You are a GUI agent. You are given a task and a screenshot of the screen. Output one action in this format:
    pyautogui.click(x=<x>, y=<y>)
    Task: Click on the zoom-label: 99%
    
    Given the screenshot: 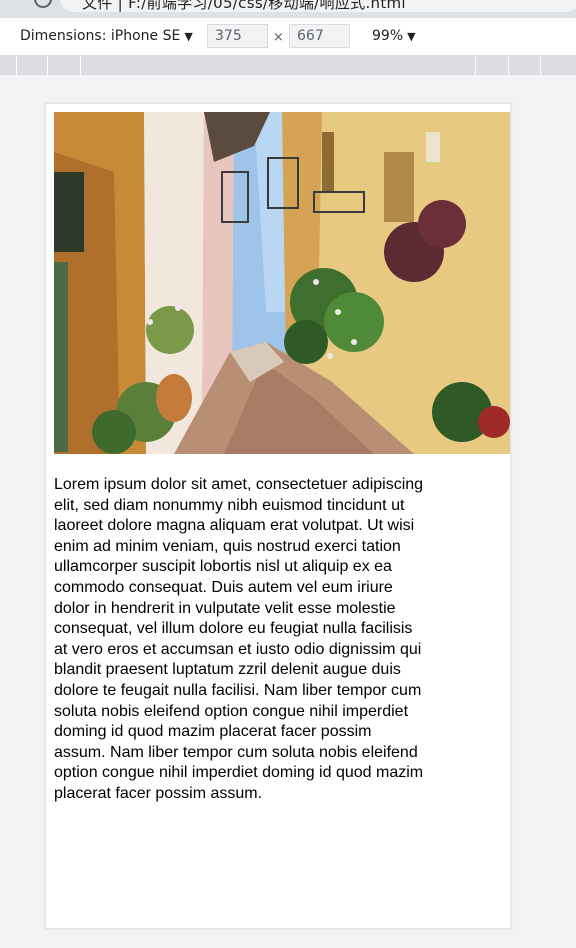 What is the action you would take?
    pyautogui.click(x=388, y=36)
    